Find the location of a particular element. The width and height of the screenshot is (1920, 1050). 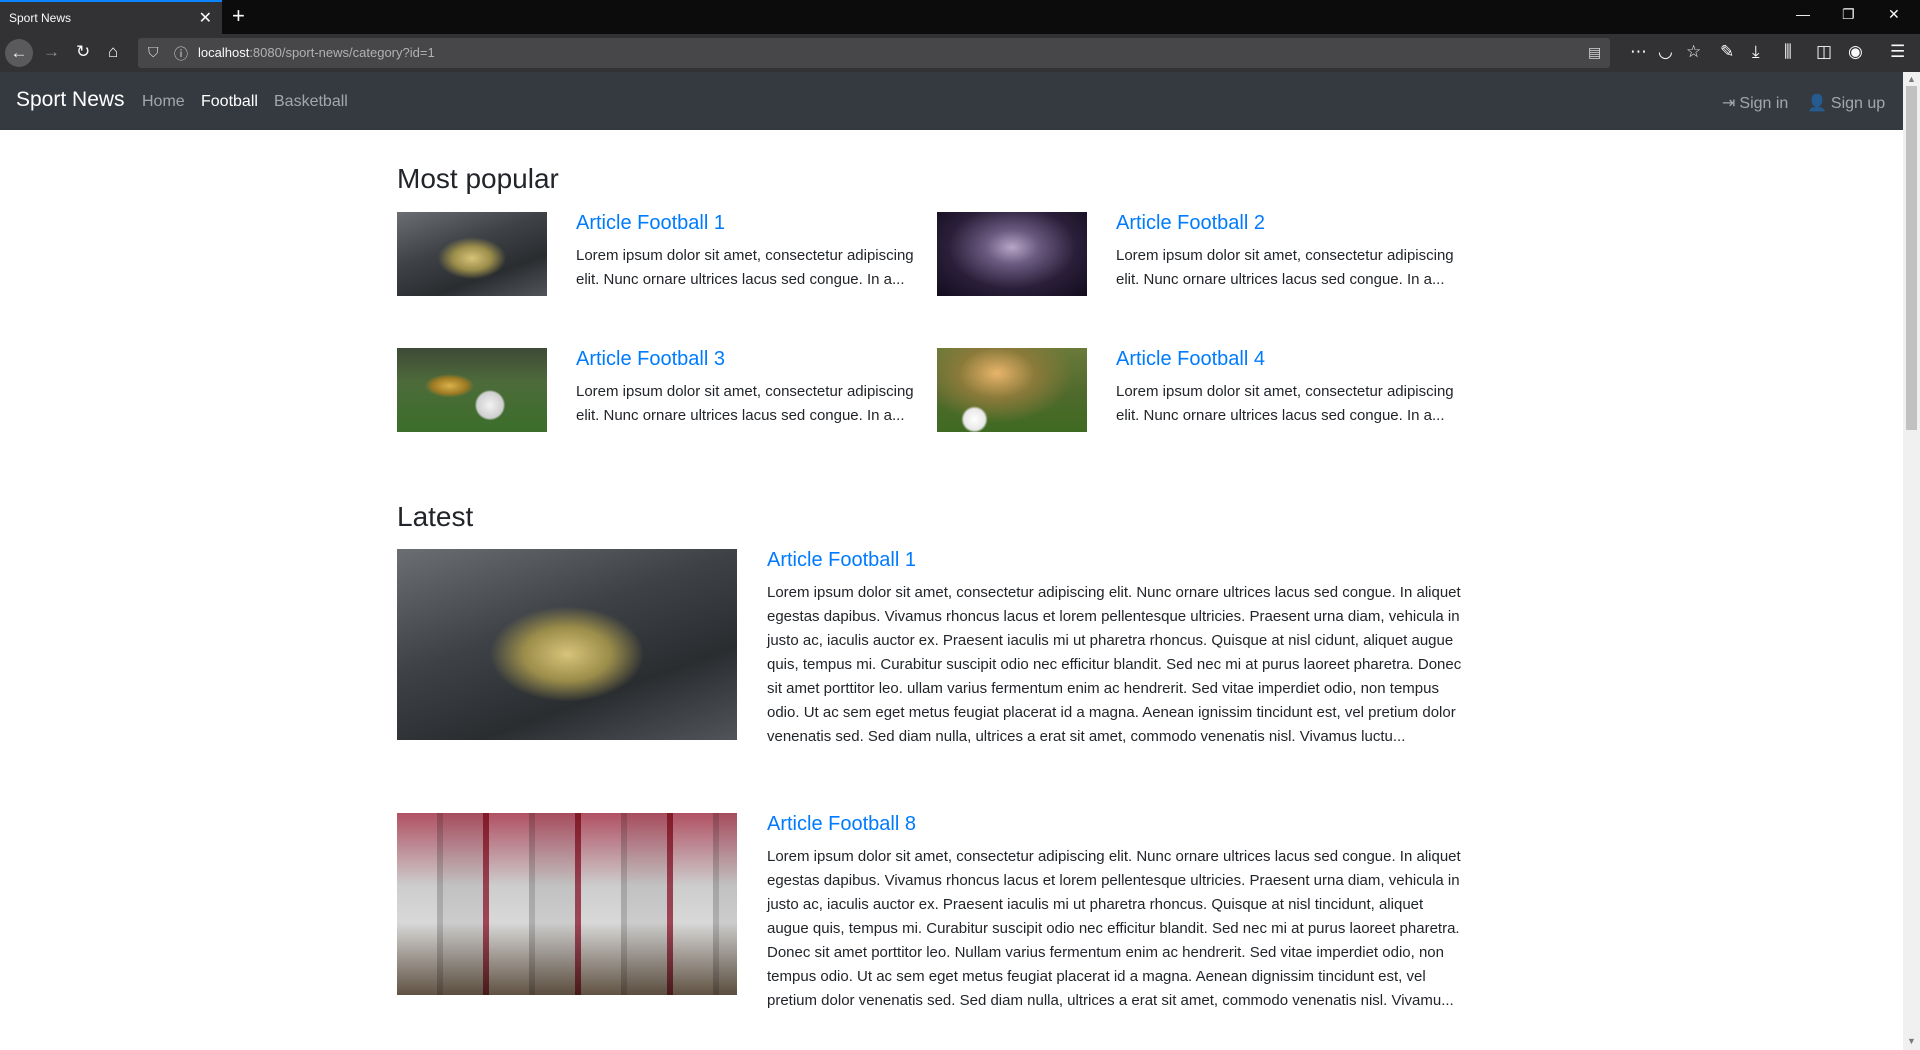

reload-icon: ↻ is located at coordinates (83, 52).